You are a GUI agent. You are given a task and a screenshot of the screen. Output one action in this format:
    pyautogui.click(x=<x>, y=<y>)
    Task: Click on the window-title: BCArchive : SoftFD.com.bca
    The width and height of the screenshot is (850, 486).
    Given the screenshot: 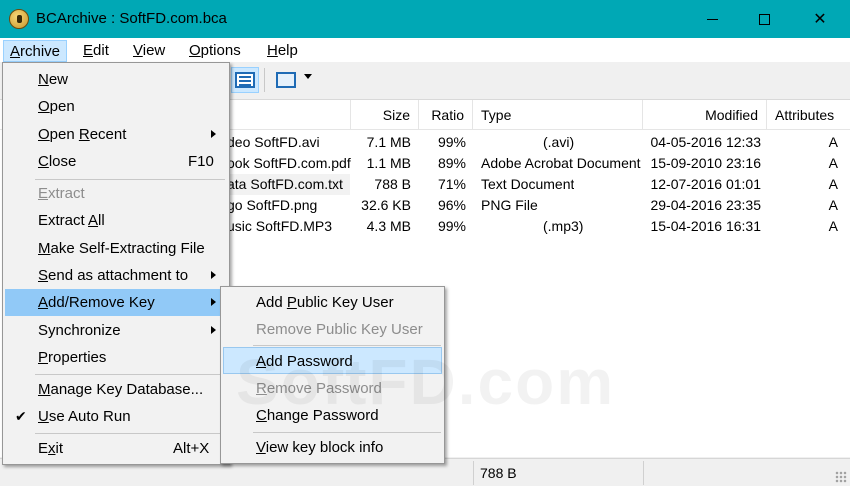 What is the action you would take?
    pyautogui.click(x=131, y=18)
    